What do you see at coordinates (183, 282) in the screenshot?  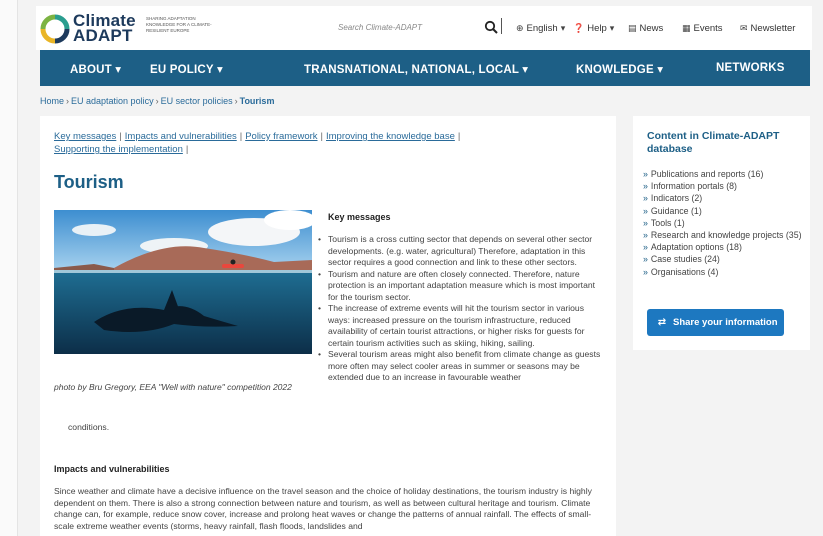 I see `tourism-photo` at bounding box center [183, 282].